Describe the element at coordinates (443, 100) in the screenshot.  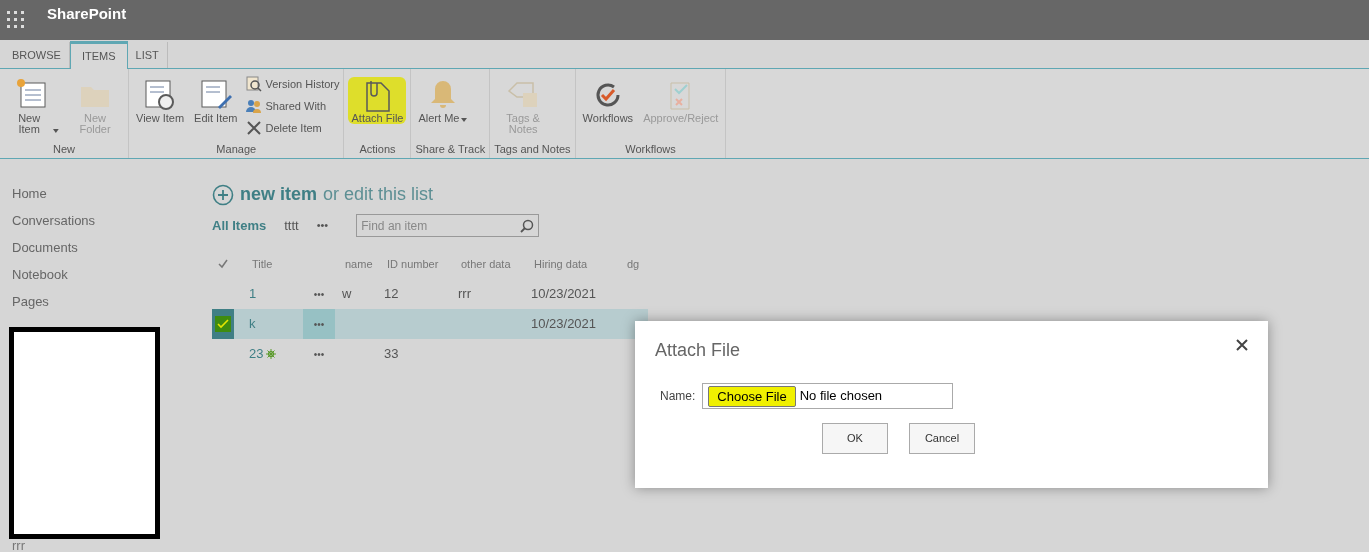
I see `ribbon-button: Alert Me` at that location.